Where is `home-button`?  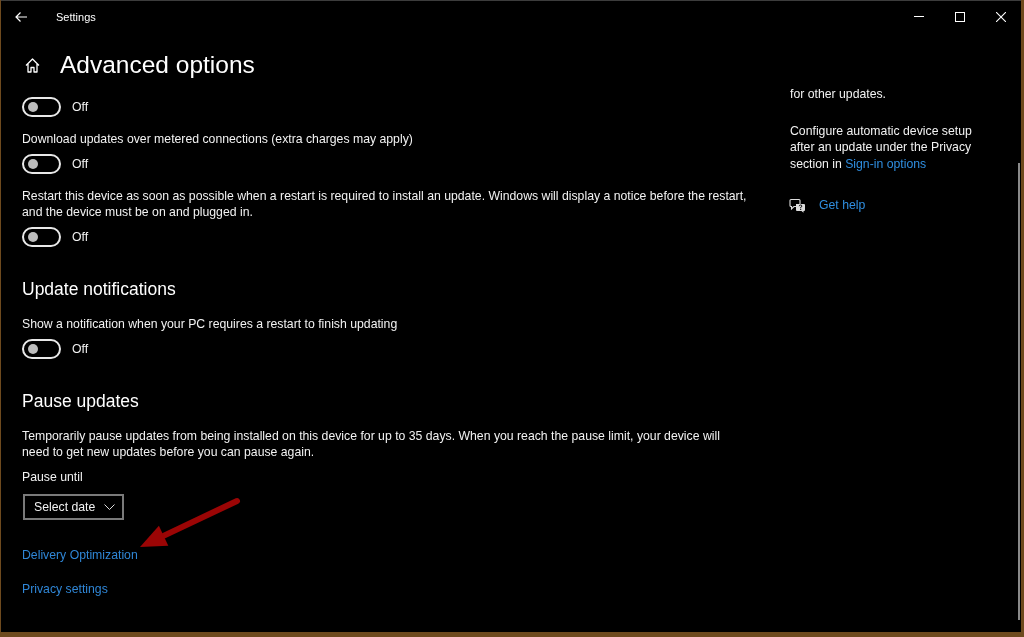 home-button is located at coordinates (32, 65).